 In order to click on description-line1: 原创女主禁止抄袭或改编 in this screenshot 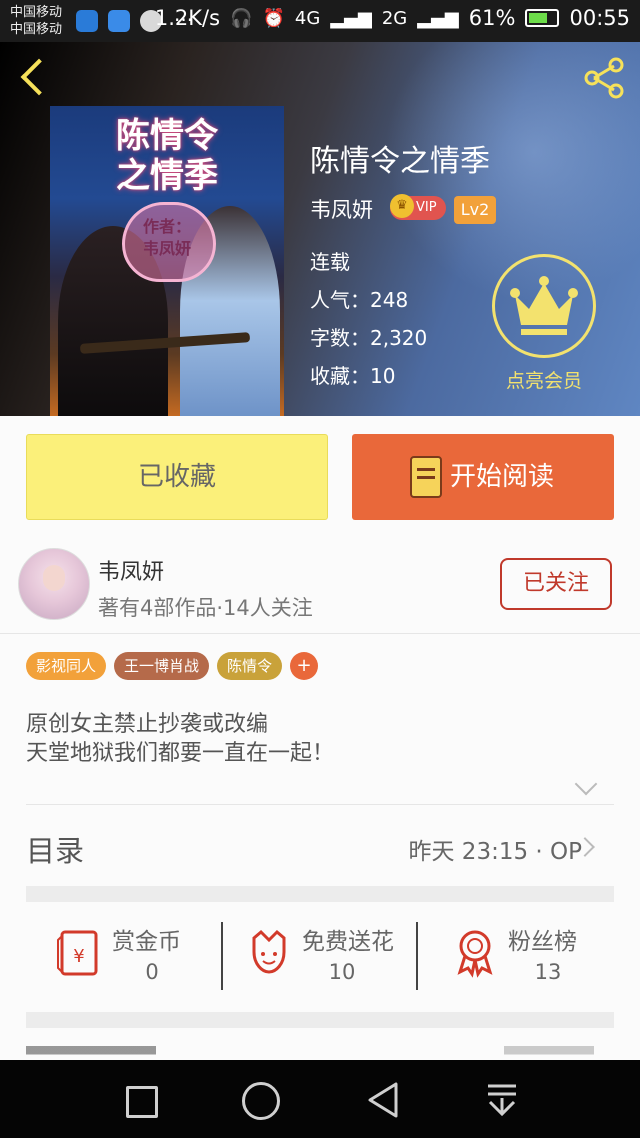, I will do `click(147, 724)`.